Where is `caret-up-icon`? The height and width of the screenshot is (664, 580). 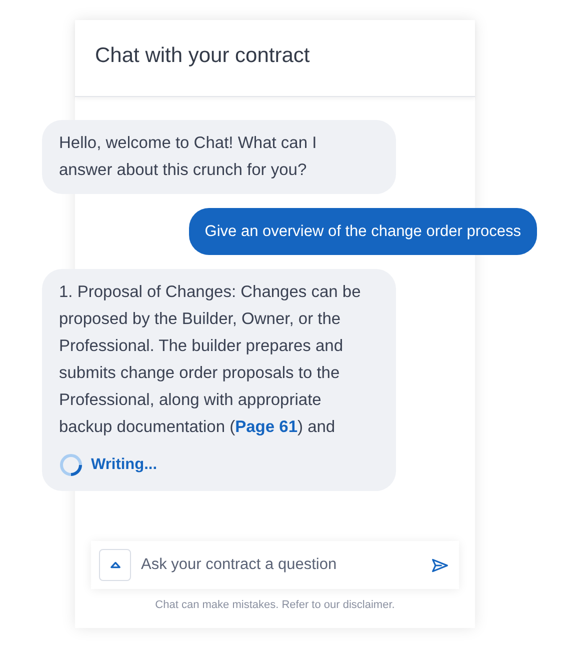 caret-up-icon is located at coordinates (115, 565).